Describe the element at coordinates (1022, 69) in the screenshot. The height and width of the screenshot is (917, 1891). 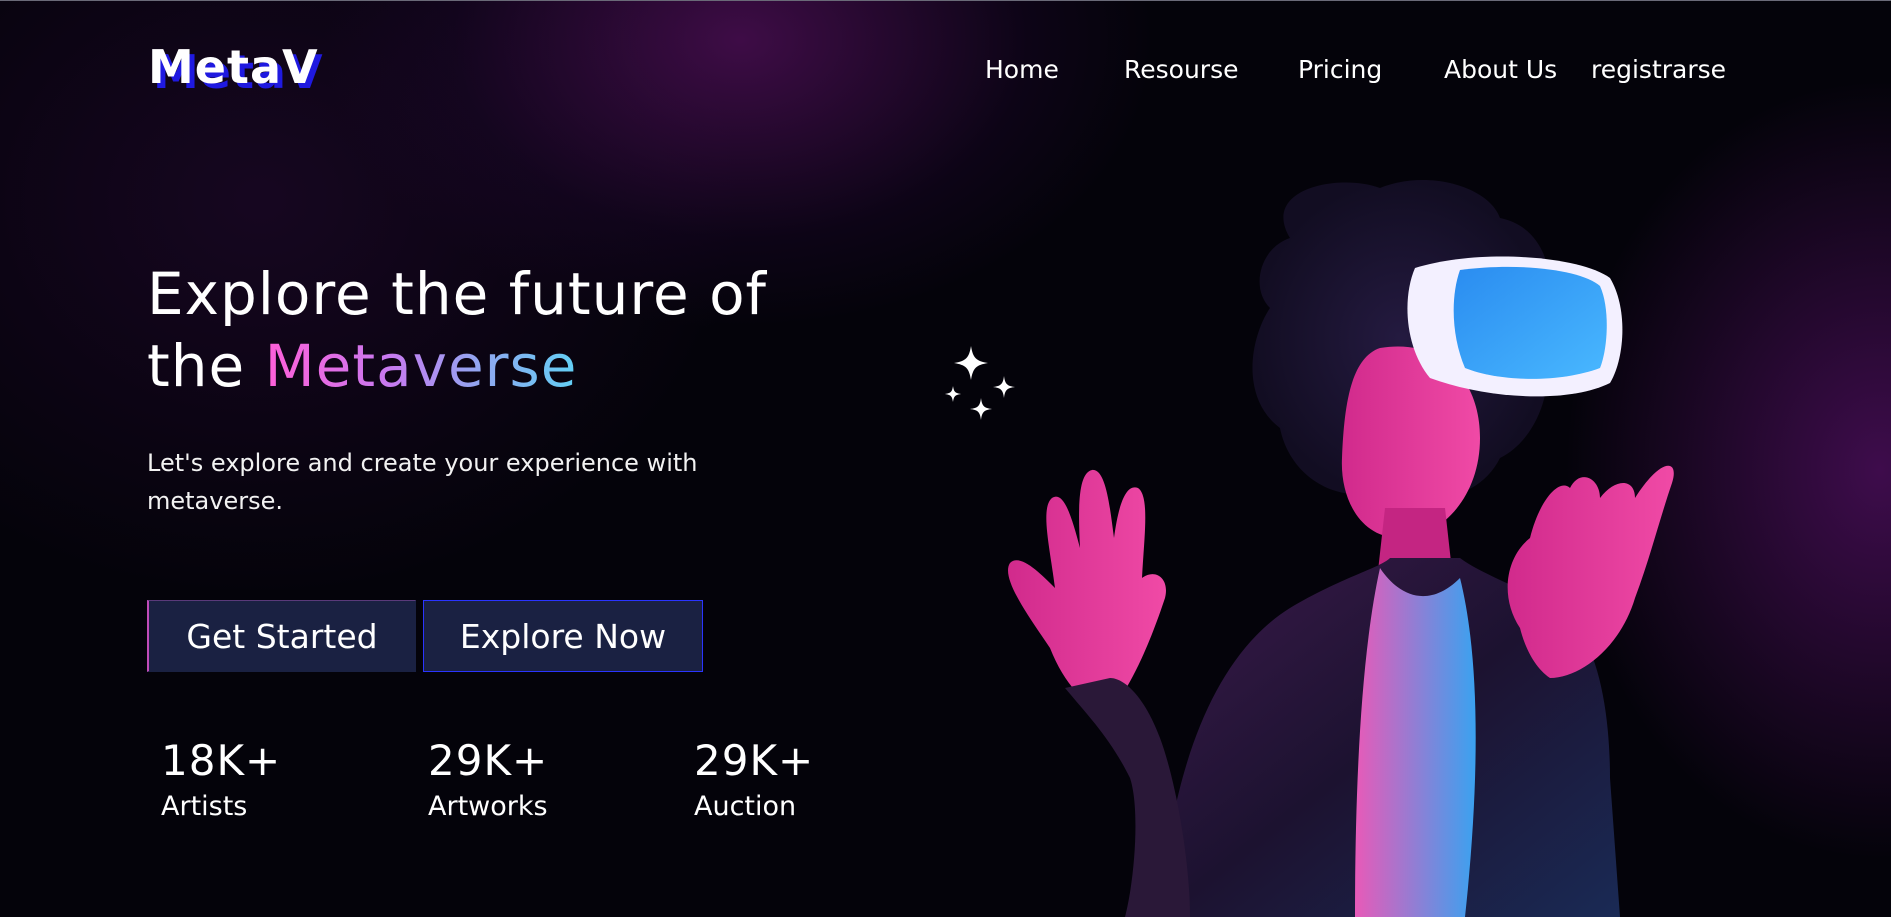
I see `nav-link-home: Home` at that location.